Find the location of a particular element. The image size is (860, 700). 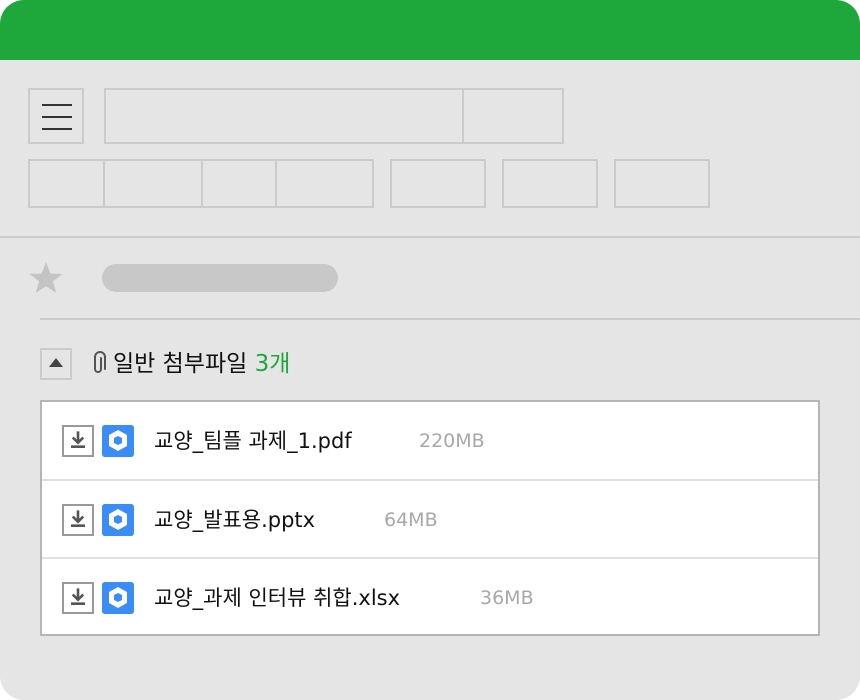

toolbar-button-group is located at coordinates (201, 183).